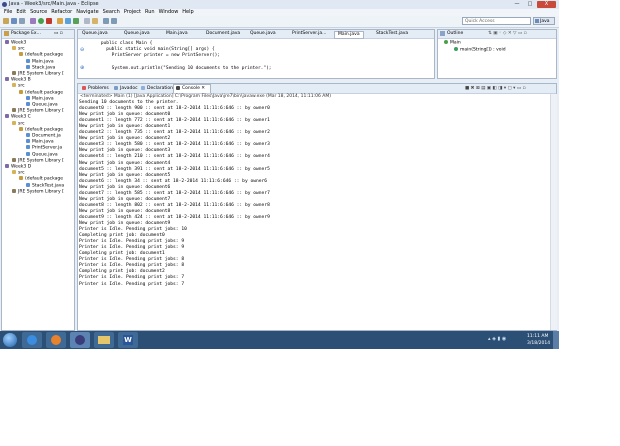 Image resolution: width=620 pixels, height=446 pixels. I want to click on explorer-icon, so click(104, 340).